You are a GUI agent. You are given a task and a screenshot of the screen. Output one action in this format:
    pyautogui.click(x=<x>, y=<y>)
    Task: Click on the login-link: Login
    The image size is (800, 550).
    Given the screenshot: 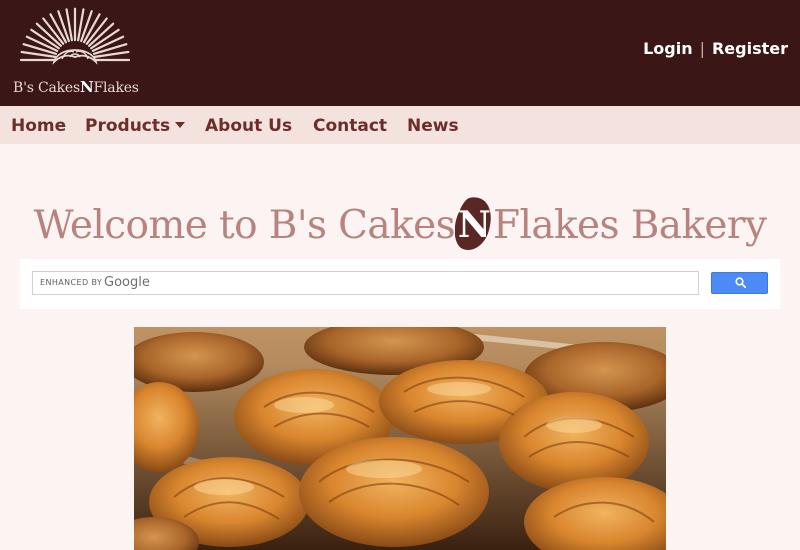 What is the action you would take?
    pyautogui.click(x=668, y=48)
    